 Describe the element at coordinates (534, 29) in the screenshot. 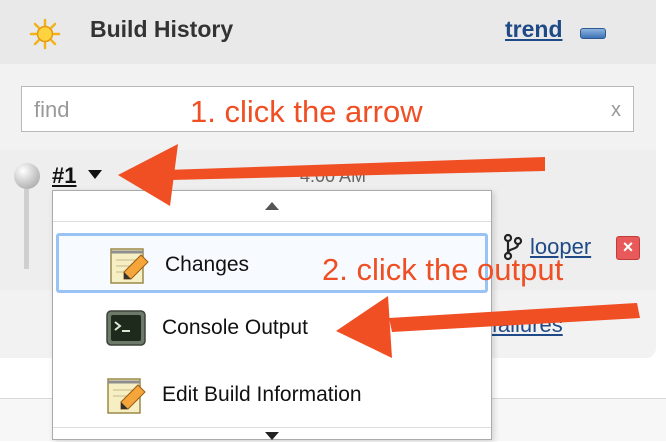

I see `trend-link: trend` at that location.